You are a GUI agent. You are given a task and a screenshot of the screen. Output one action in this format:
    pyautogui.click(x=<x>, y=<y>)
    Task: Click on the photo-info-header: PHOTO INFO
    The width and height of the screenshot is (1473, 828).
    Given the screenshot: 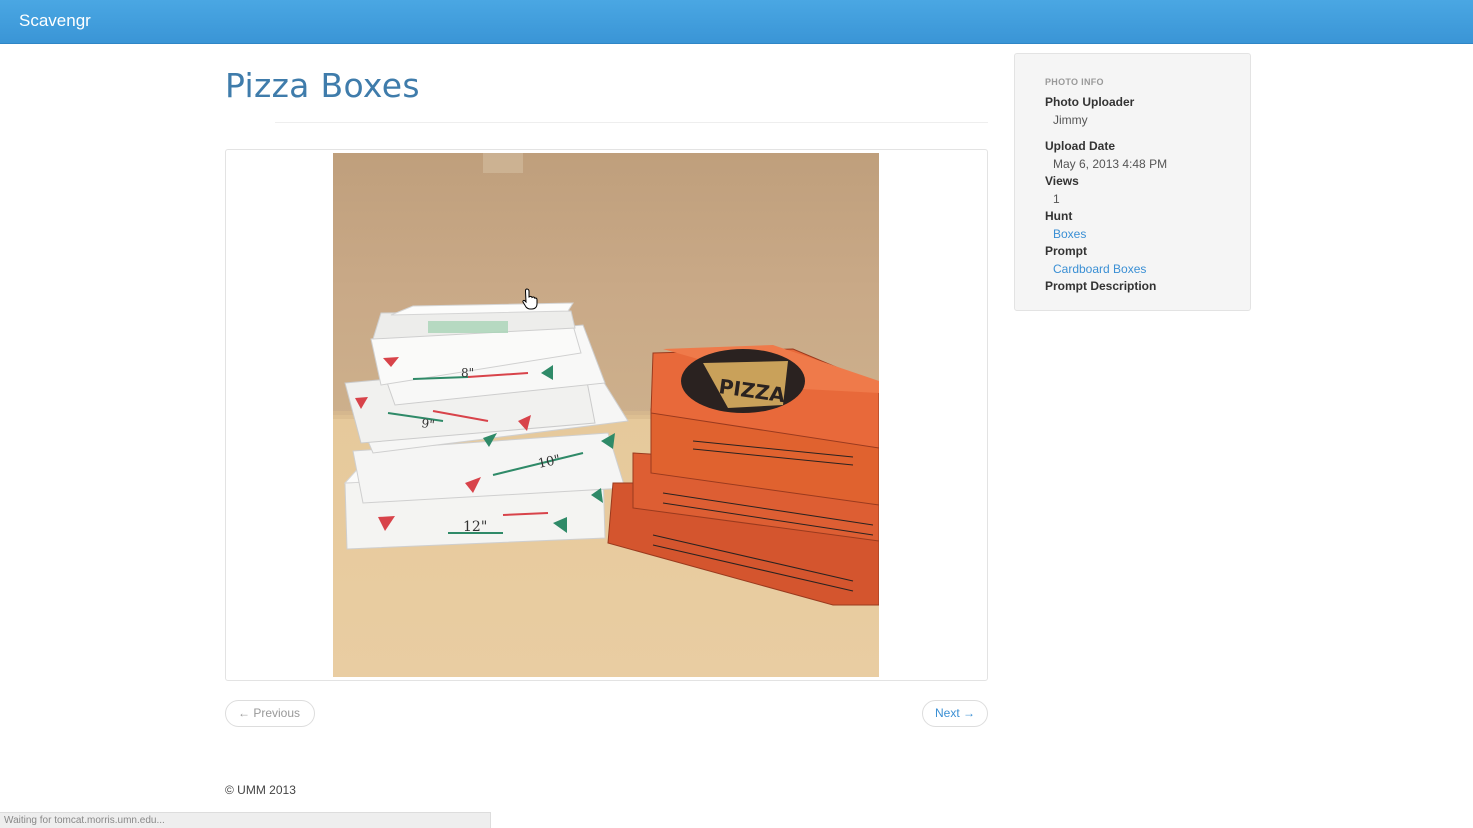 What is the action you would take?
    pyautogui.click(x=1074, y=82)
    